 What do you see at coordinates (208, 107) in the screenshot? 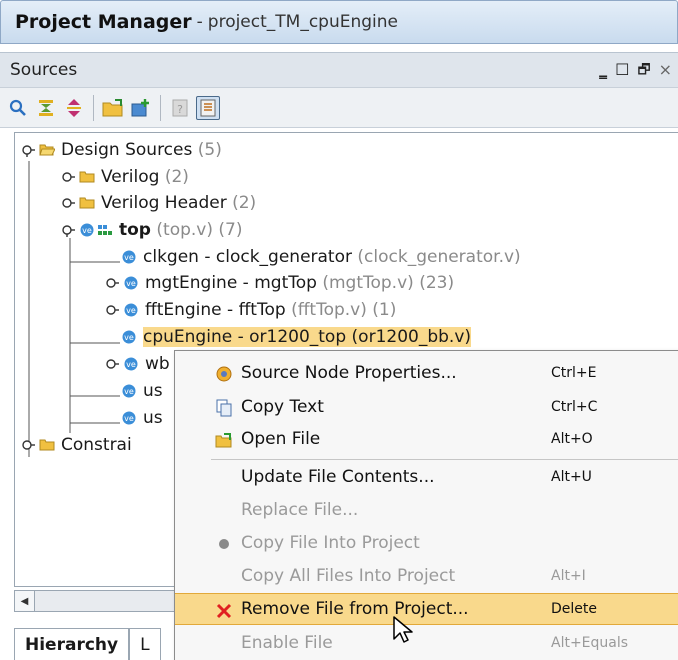
I see `show-properties-icon` at bounding box center [208, 107].